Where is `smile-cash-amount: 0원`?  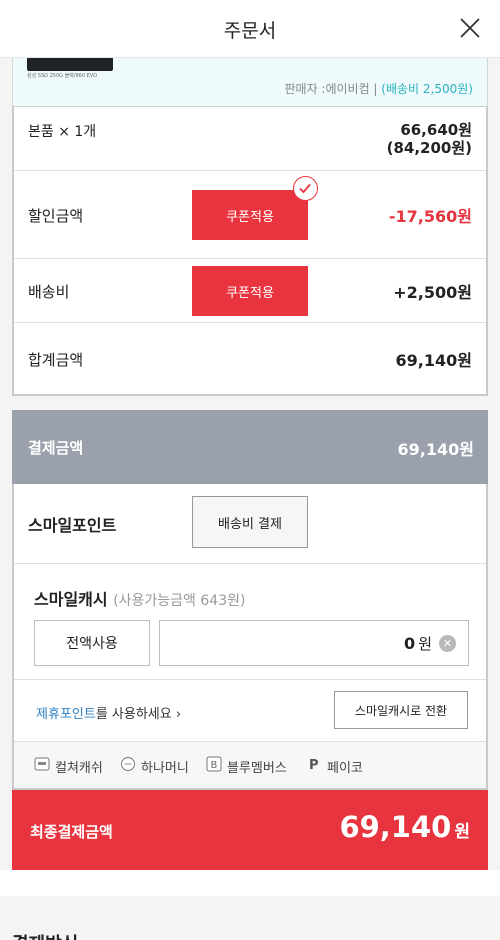 smile-cash-amount: 0원 is located at coordinates (418, 643).